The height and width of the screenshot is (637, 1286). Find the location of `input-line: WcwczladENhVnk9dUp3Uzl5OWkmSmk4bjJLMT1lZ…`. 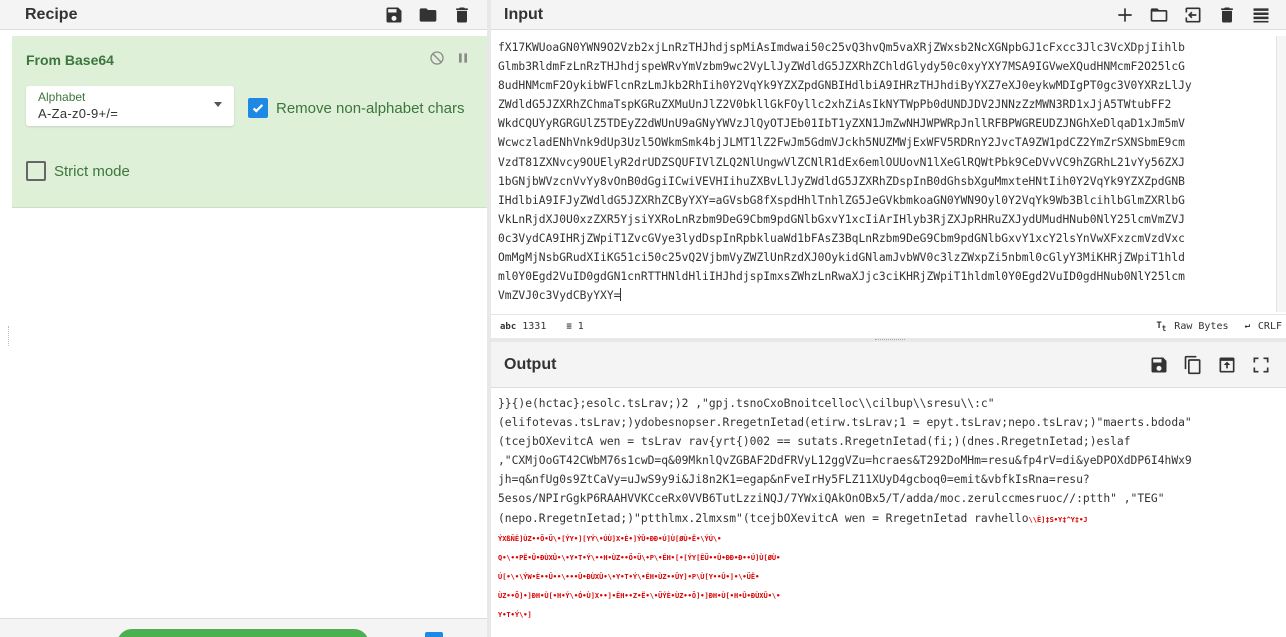

input-line: WcwczladENhVnk9dUp3Uzl5OWkmSmk4bjJLMT1lZ… is located at coordinates (841, 143).